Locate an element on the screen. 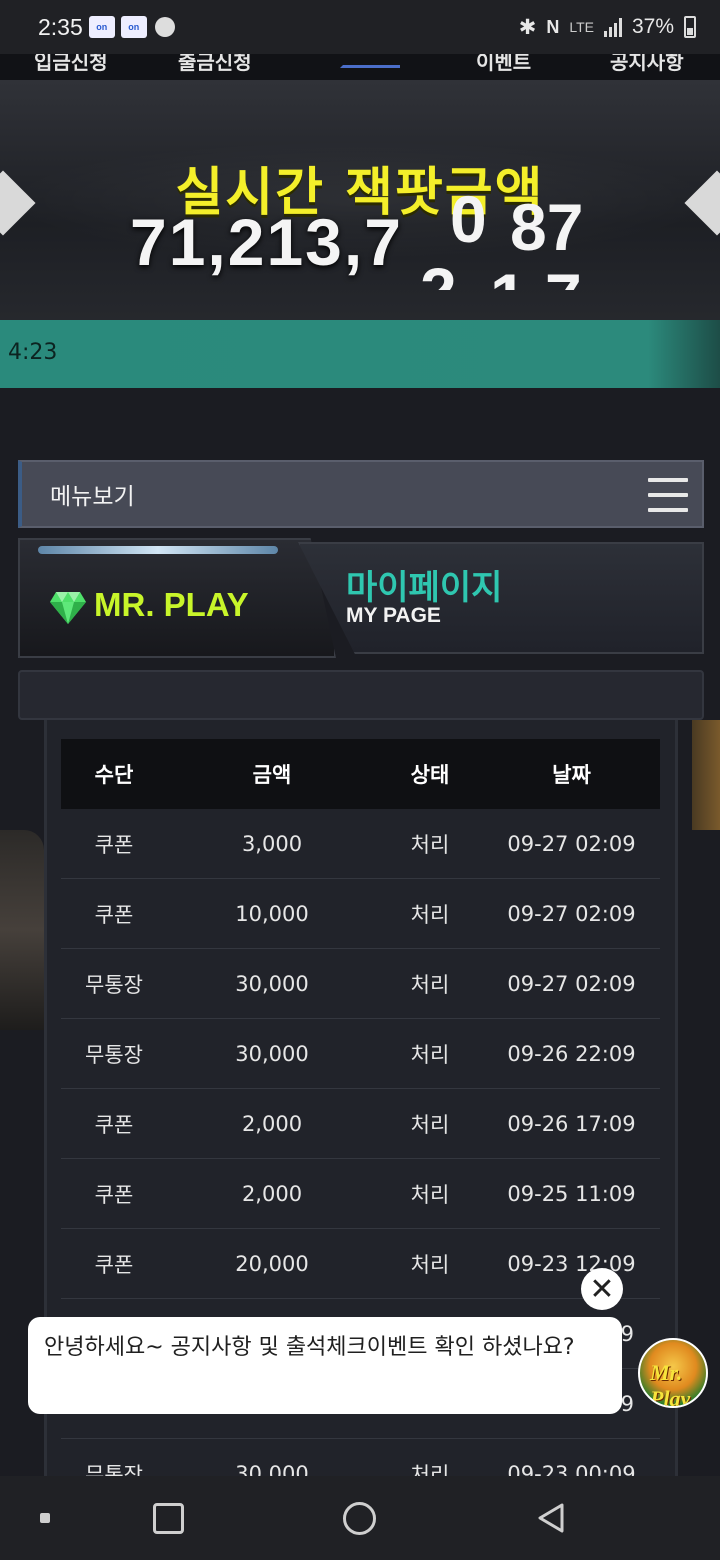  nfc-icon: N is located at coordinates (553, 26).